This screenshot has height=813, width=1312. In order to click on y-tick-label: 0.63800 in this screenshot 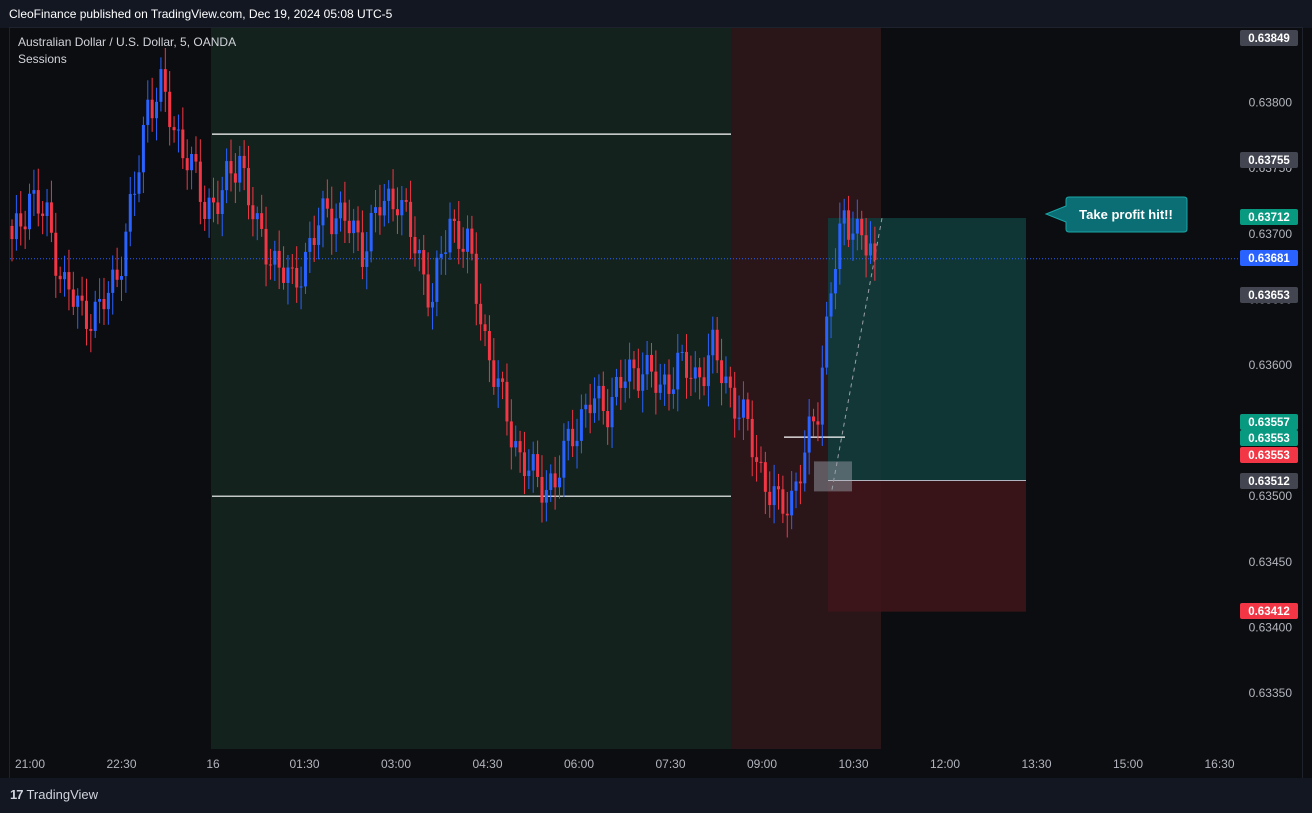, I will do `click(1271, 103)`.